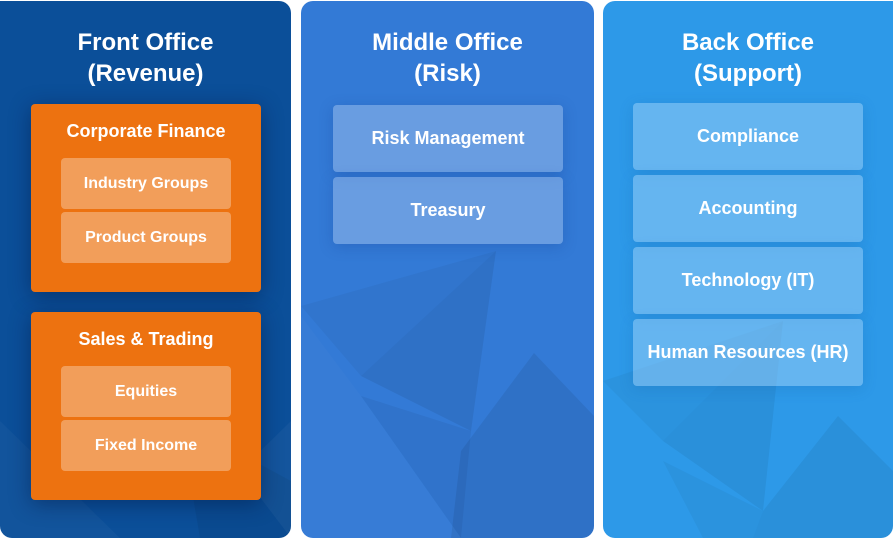 The width and height of the screenshot is (893, 539). I want to click on title-line-1: Back Office, so click(748, 42).